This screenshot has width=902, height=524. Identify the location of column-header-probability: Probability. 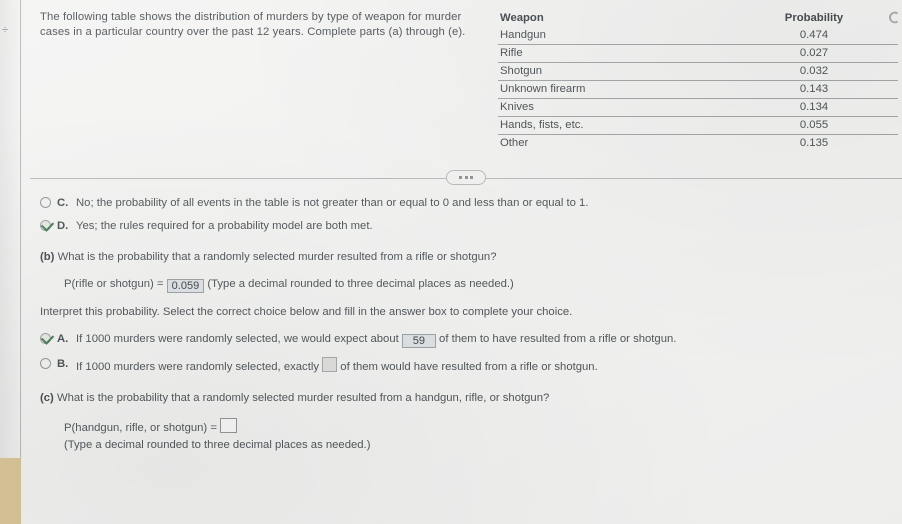
(814, 18).